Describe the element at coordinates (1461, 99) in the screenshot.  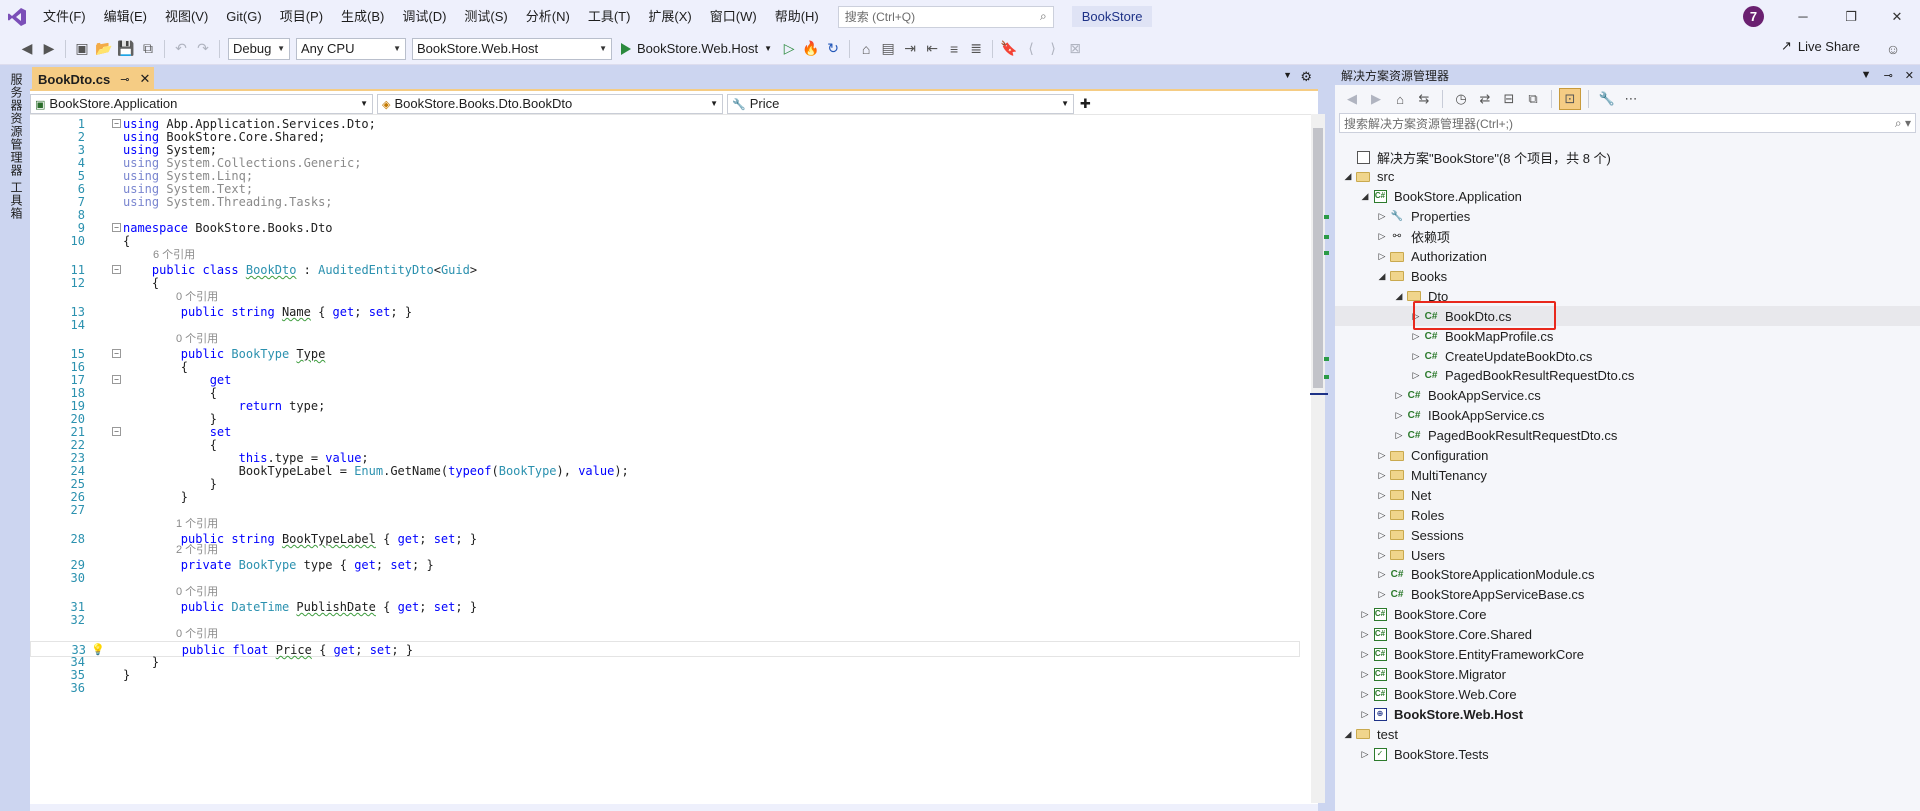
I see `pending-changes-filter-icon: ◷` at that location.